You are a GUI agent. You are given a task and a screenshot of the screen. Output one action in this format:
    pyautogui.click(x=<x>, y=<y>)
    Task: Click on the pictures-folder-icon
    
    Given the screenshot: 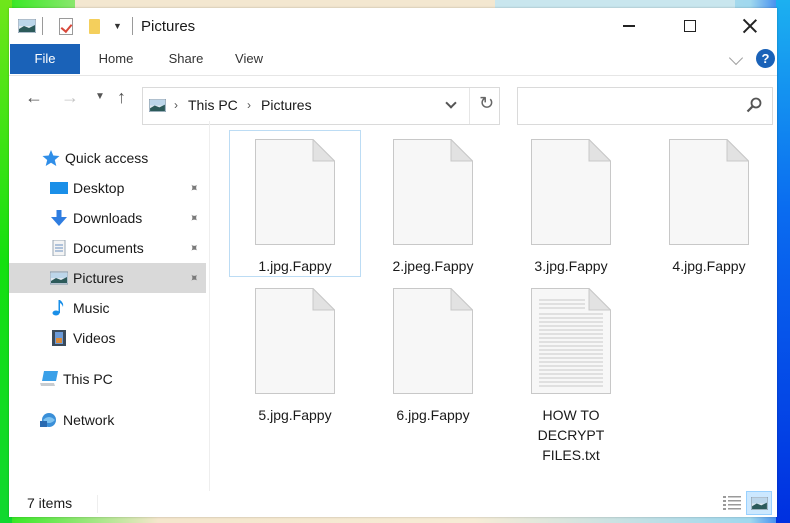 What is the action you would take?
    pyautogui.click(x=27, y=26)
    